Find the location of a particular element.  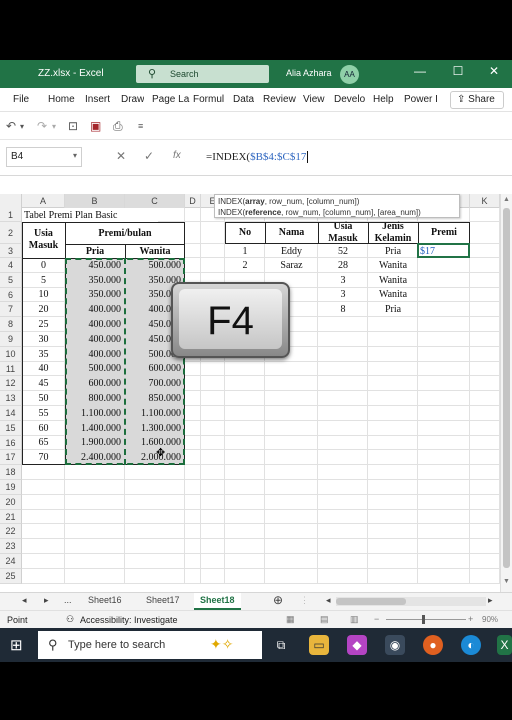

right-row-jenis: Wanita is located at coordinates (393, 280).